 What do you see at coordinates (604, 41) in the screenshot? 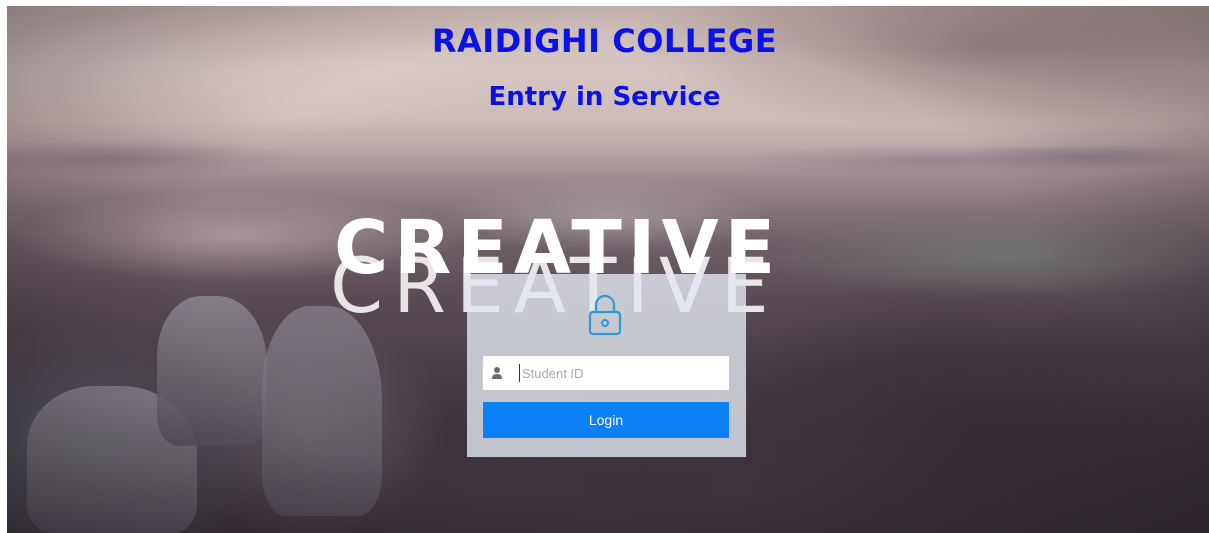
I see `page-title: RAIDIGHI COLLEGE` at bounding box center [604, 41].